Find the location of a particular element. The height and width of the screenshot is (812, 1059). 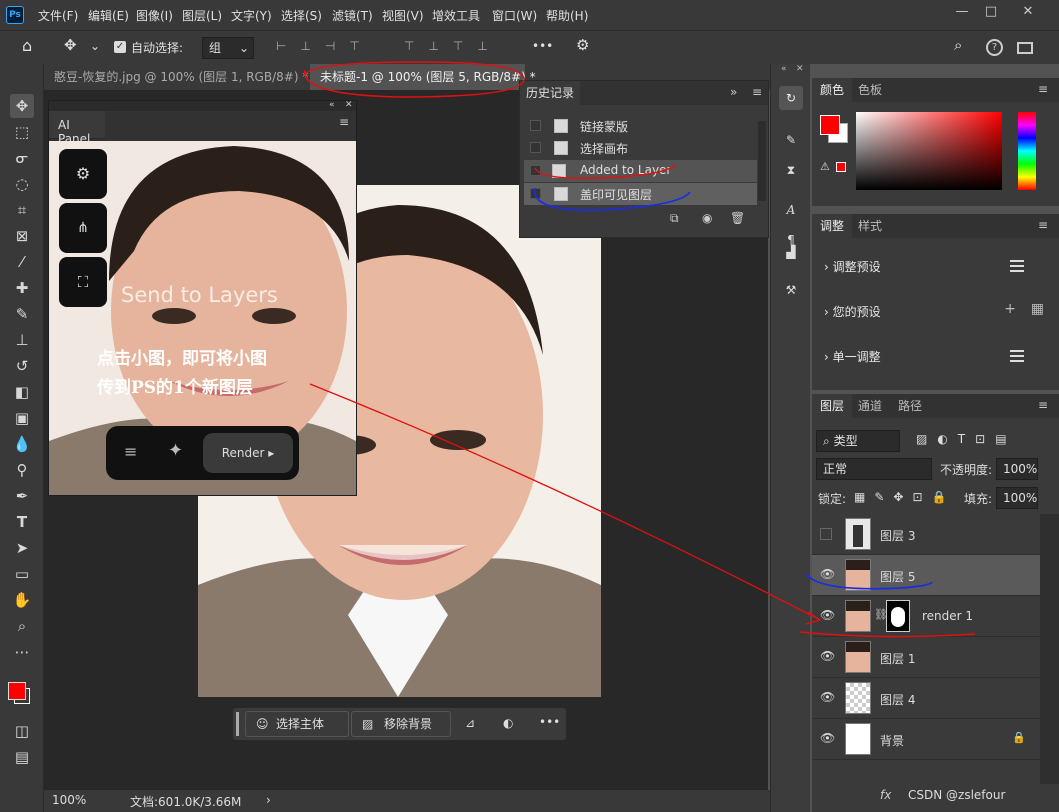

list-icon is located at coordinates (1017, 356).